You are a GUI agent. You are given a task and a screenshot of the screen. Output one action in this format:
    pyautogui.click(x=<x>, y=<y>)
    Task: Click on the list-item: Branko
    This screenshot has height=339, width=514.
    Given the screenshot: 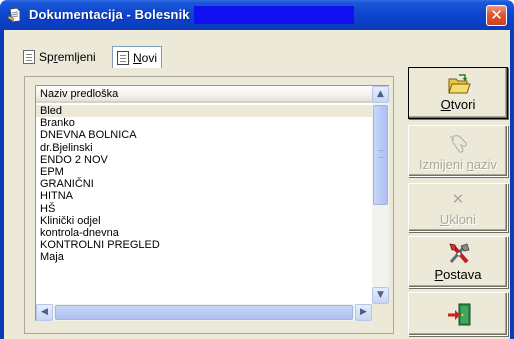 What is the action you would take?
    pyautogui.click(x=204, y=123)
    